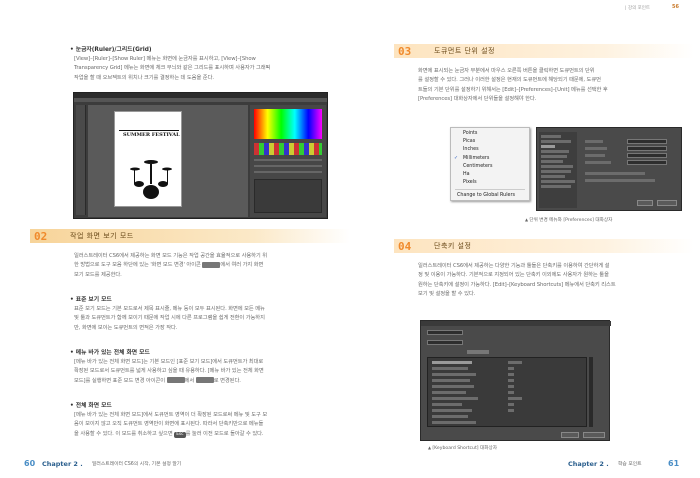 This screenshot has width=700, height=478. I want to click on bullet-full: 전체 화면 모드, so click(91, 404).